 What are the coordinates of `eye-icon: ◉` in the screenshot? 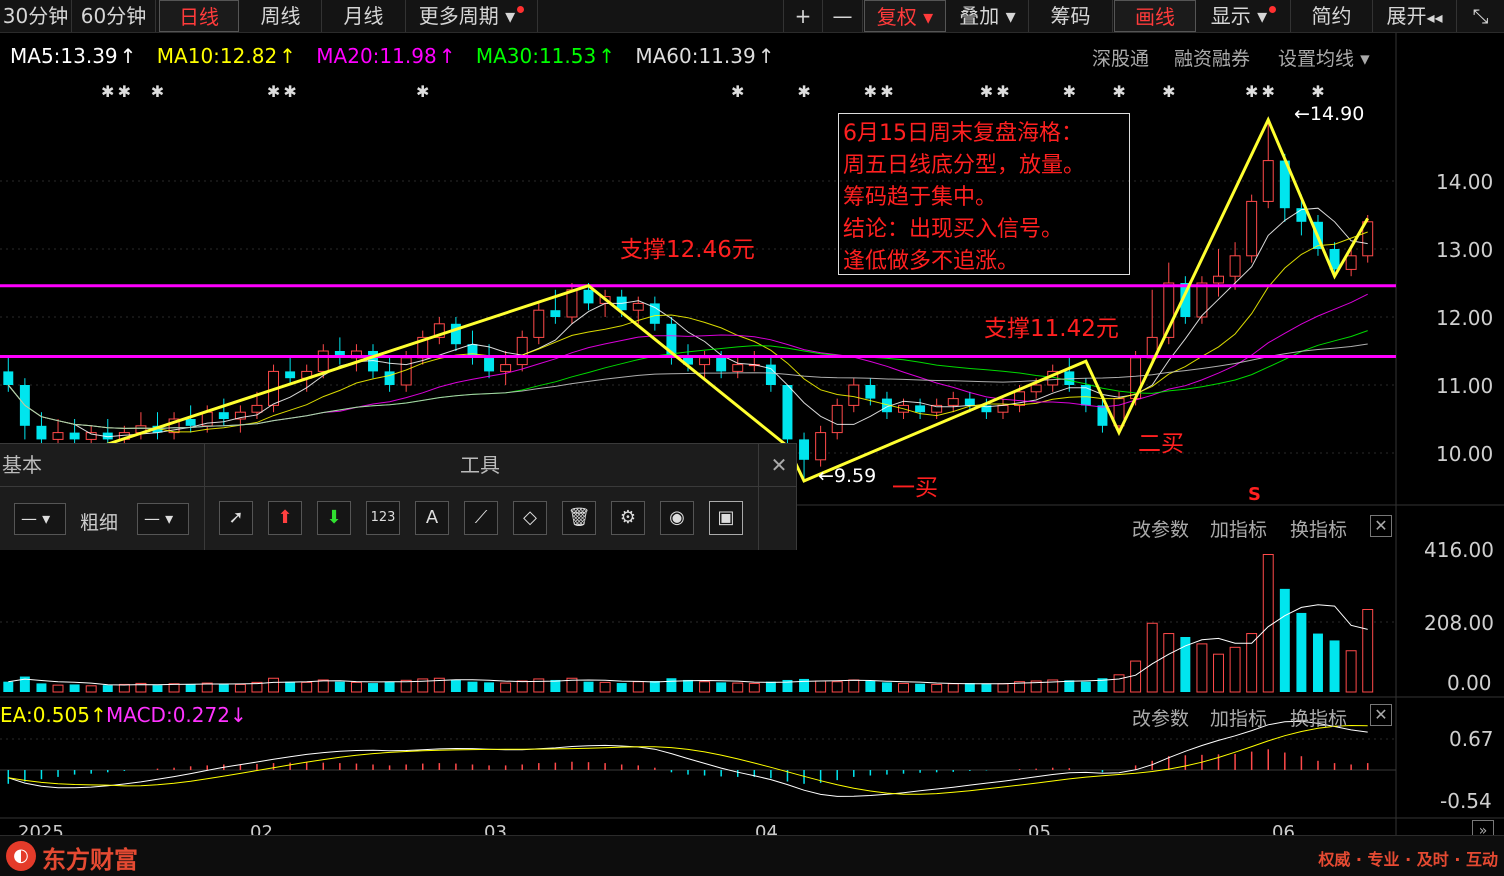 It's located at (677, 518).